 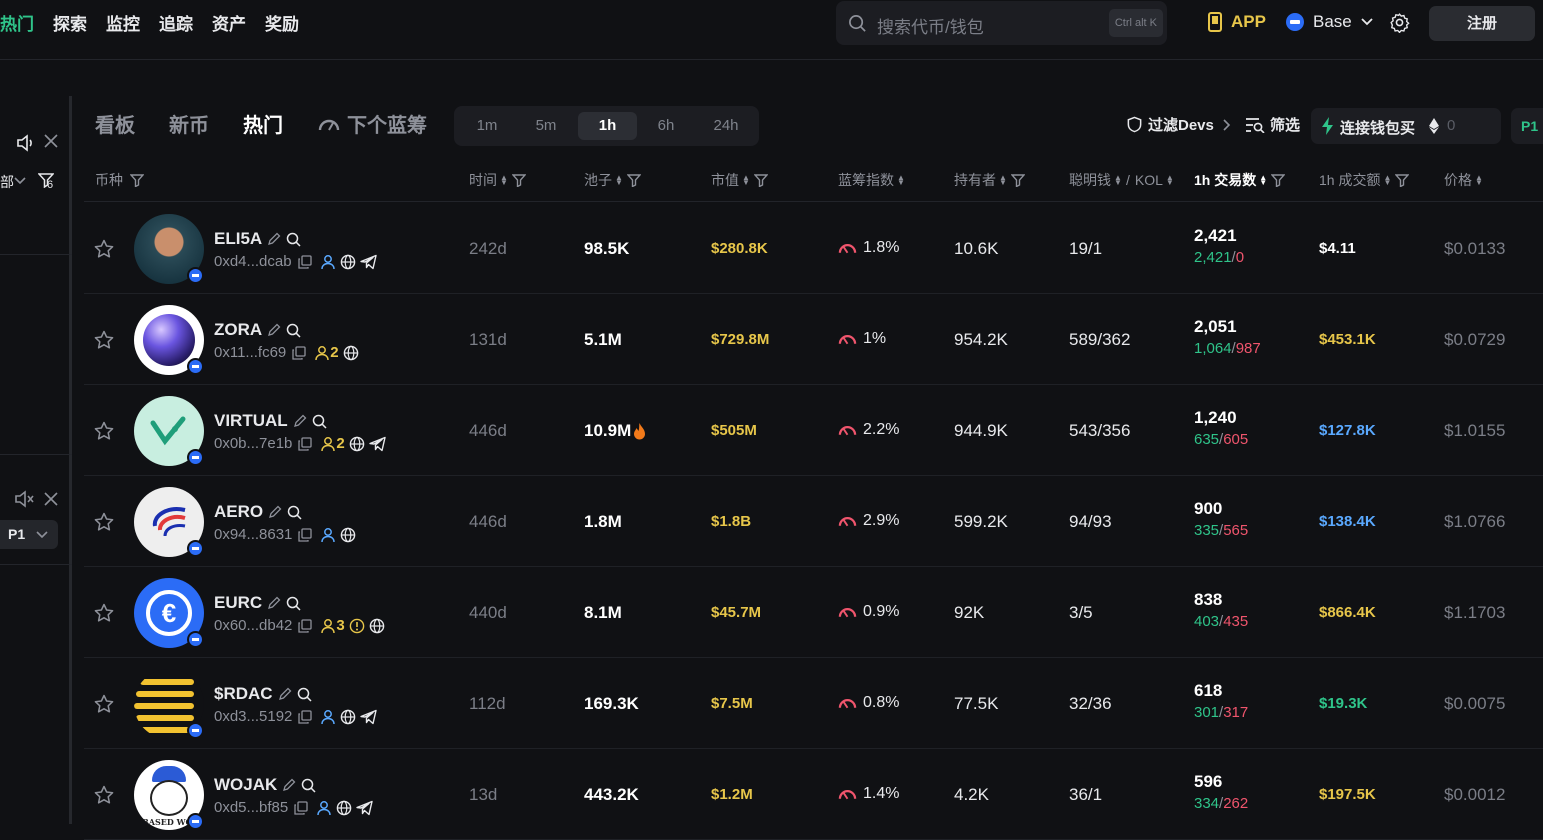 I want to click on screen-button: 筛选, so click(x=1272, y=124).